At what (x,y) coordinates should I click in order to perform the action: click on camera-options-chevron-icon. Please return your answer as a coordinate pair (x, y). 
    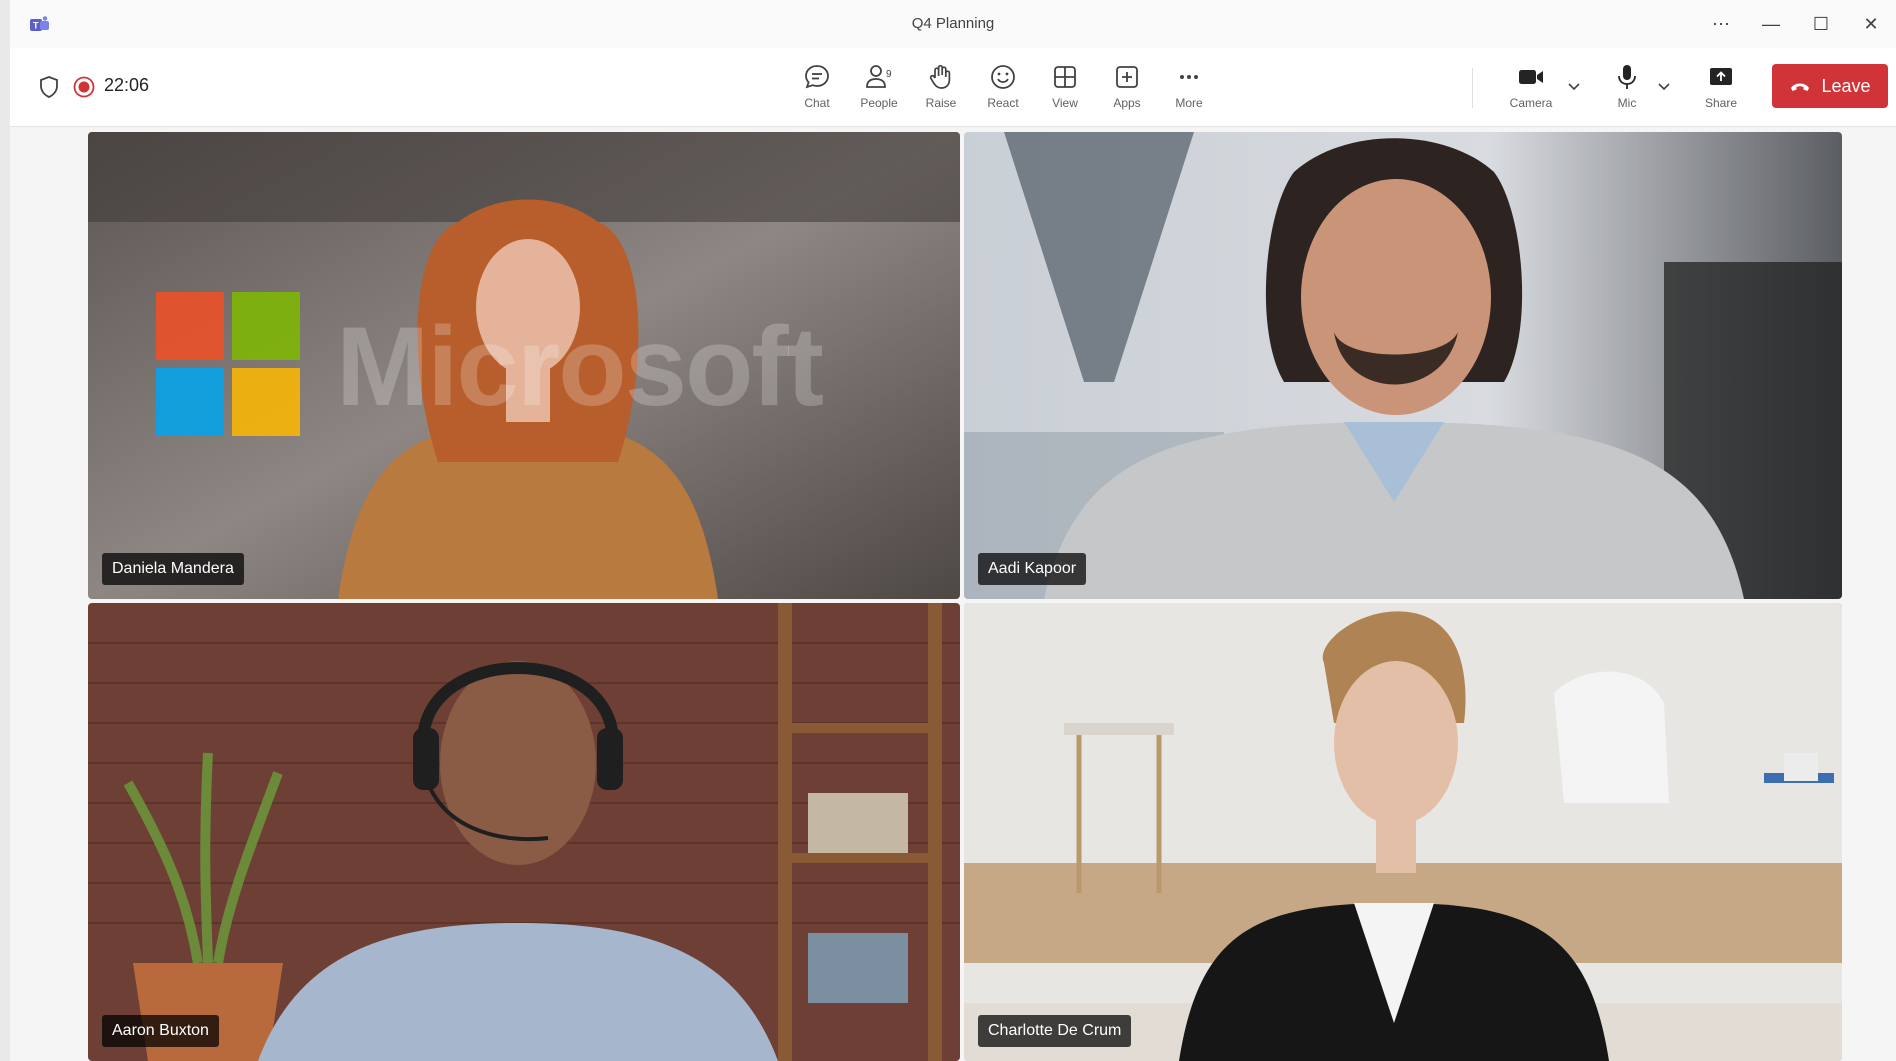
    Looking at the image, I should click on (1574, 86).